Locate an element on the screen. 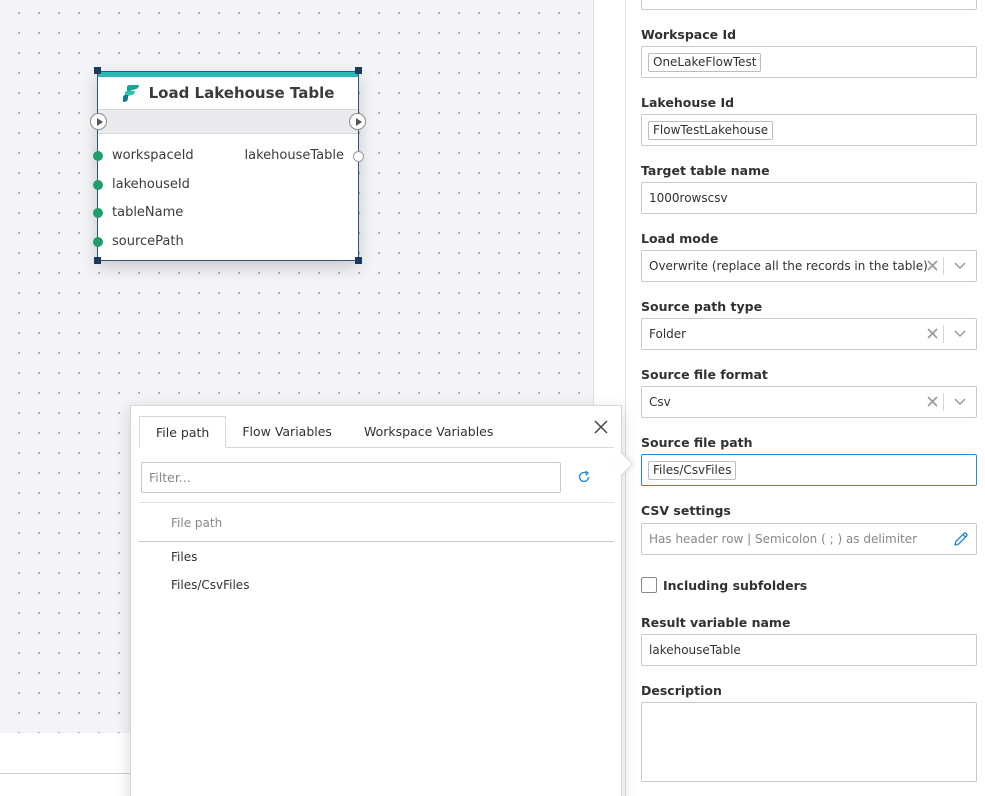 The width and height of the screenshot is (985, 796). description-label: Description is located at coordinates (681, 690).